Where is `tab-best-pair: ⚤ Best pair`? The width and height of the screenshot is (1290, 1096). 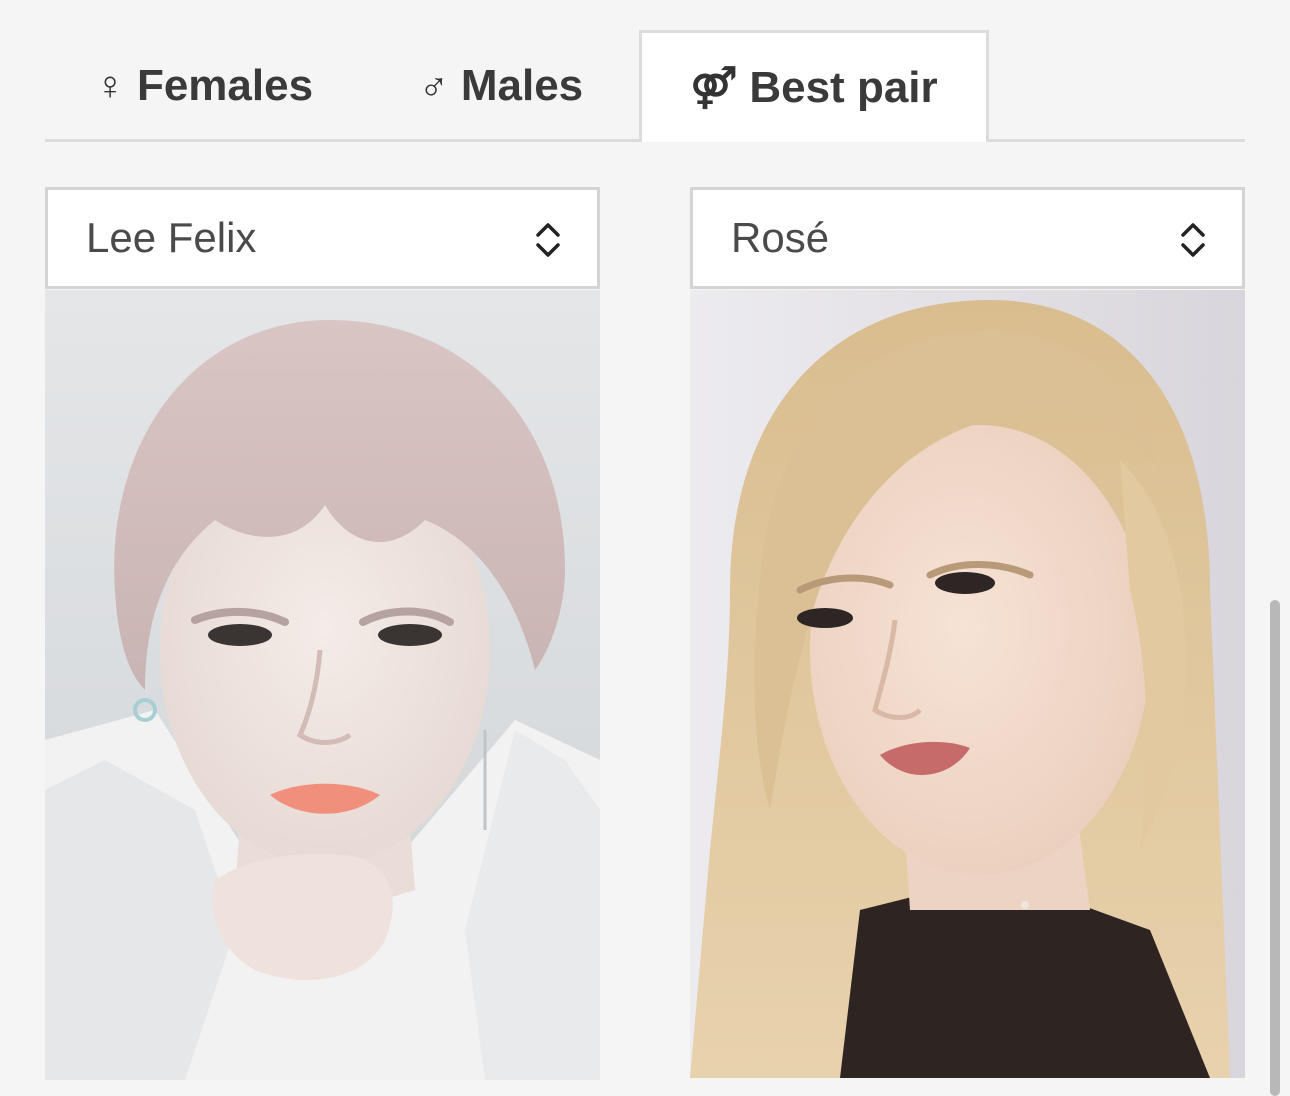 tab-best-pair: ⚤ Best pair is located at coordinates (814, 86).